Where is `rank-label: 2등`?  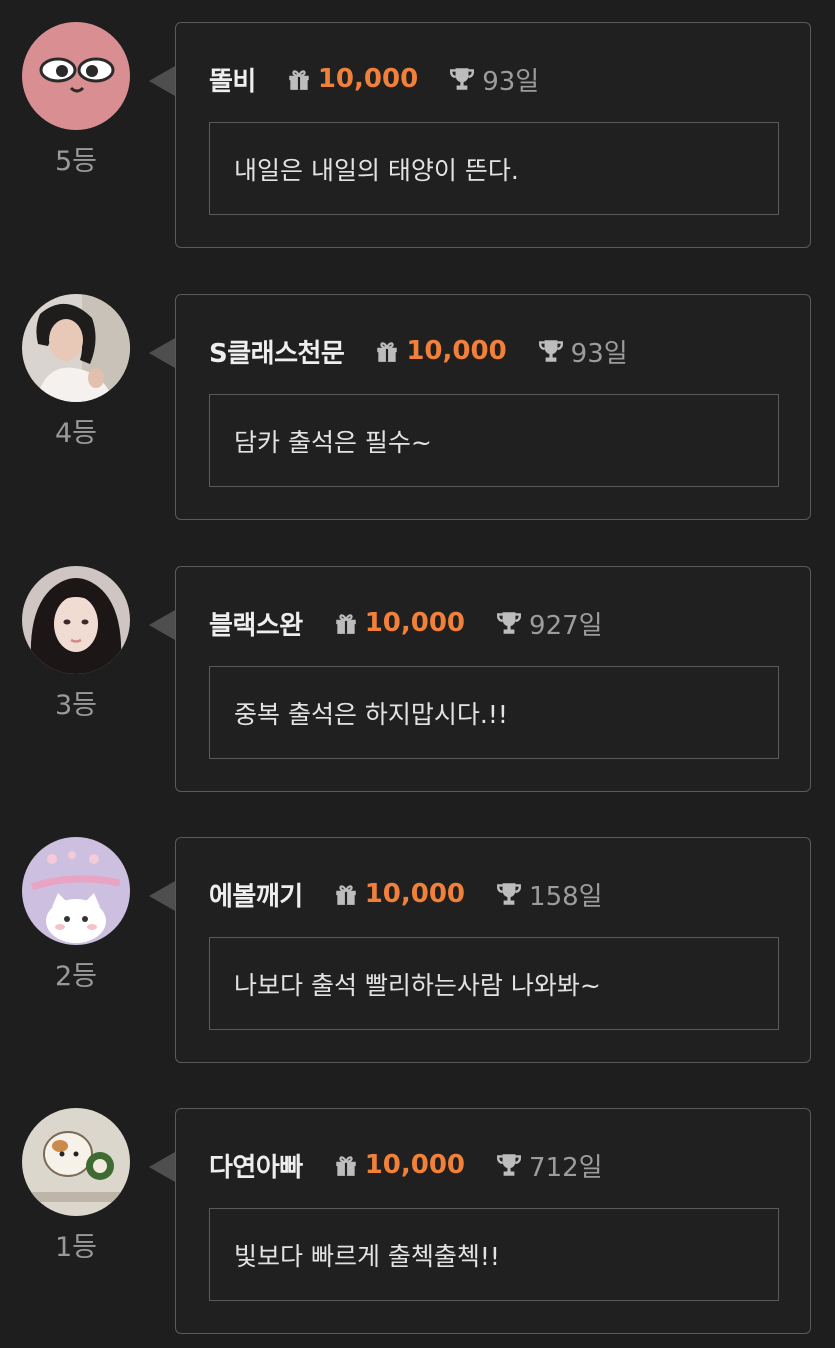
rank-label: 2등 is located at coordinates (76, 976).